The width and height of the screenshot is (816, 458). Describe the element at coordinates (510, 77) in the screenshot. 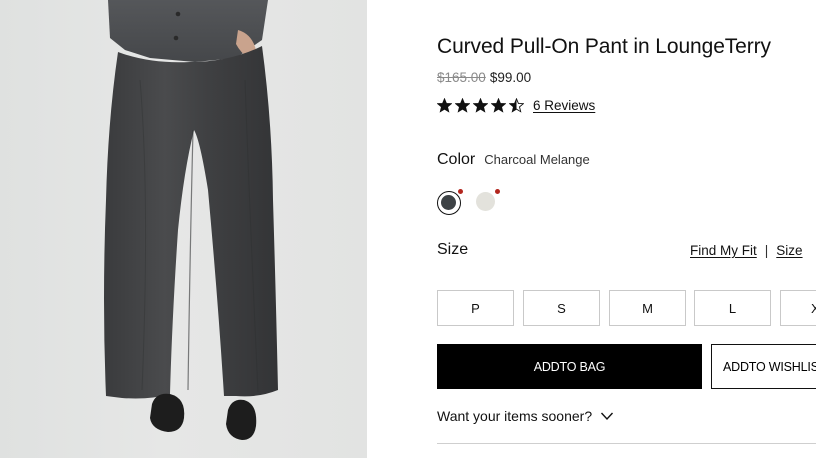

I see `sale-price: $99.00` at that location.